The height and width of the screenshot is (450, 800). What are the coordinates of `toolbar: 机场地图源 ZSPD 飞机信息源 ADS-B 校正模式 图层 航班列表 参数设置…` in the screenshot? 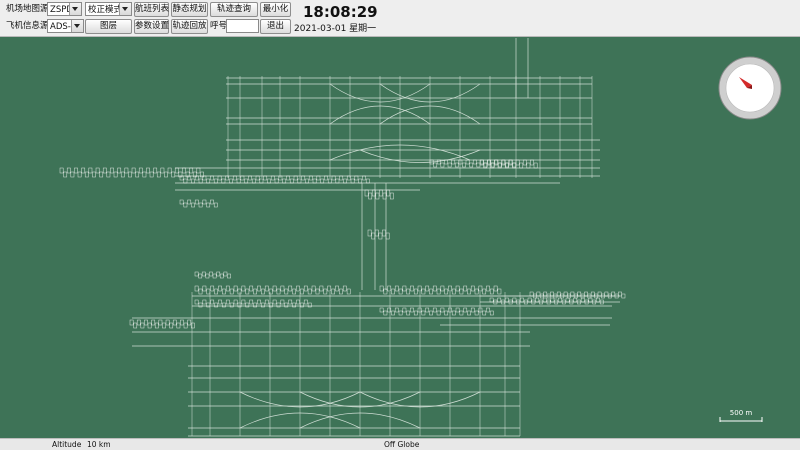 It's located at (400, 18).